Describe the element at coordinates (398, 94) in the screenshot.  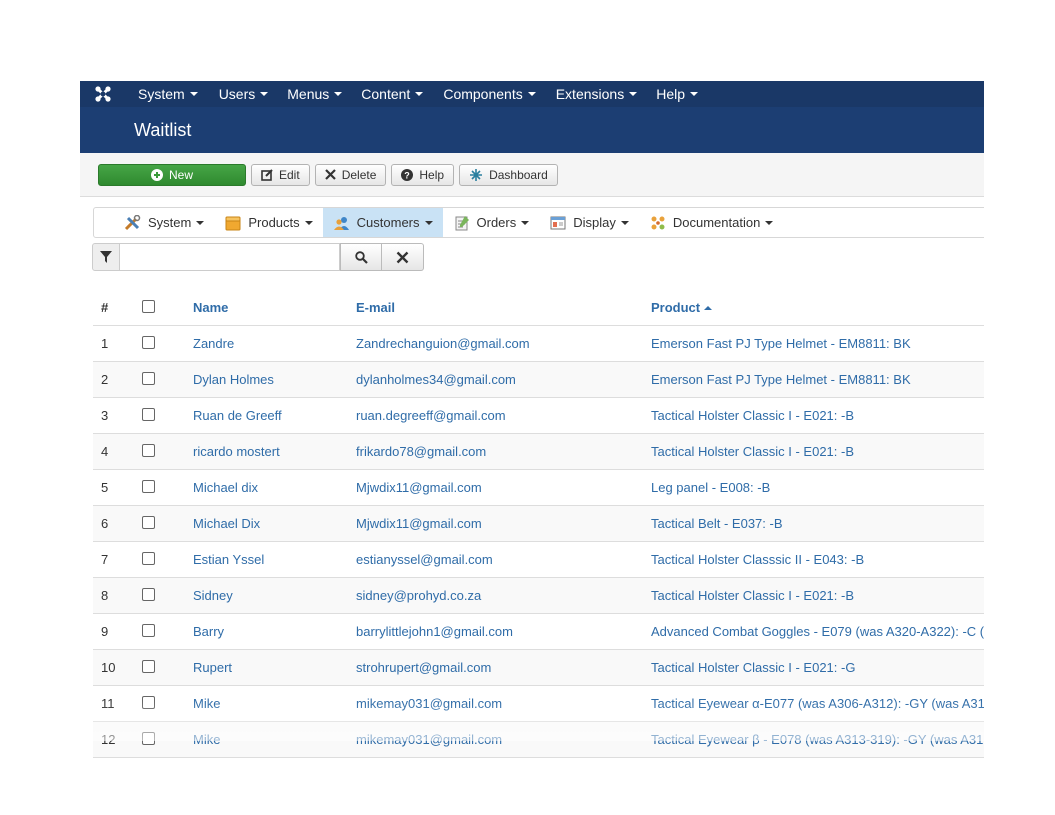
I see `topmenu-content: Content` at that location.